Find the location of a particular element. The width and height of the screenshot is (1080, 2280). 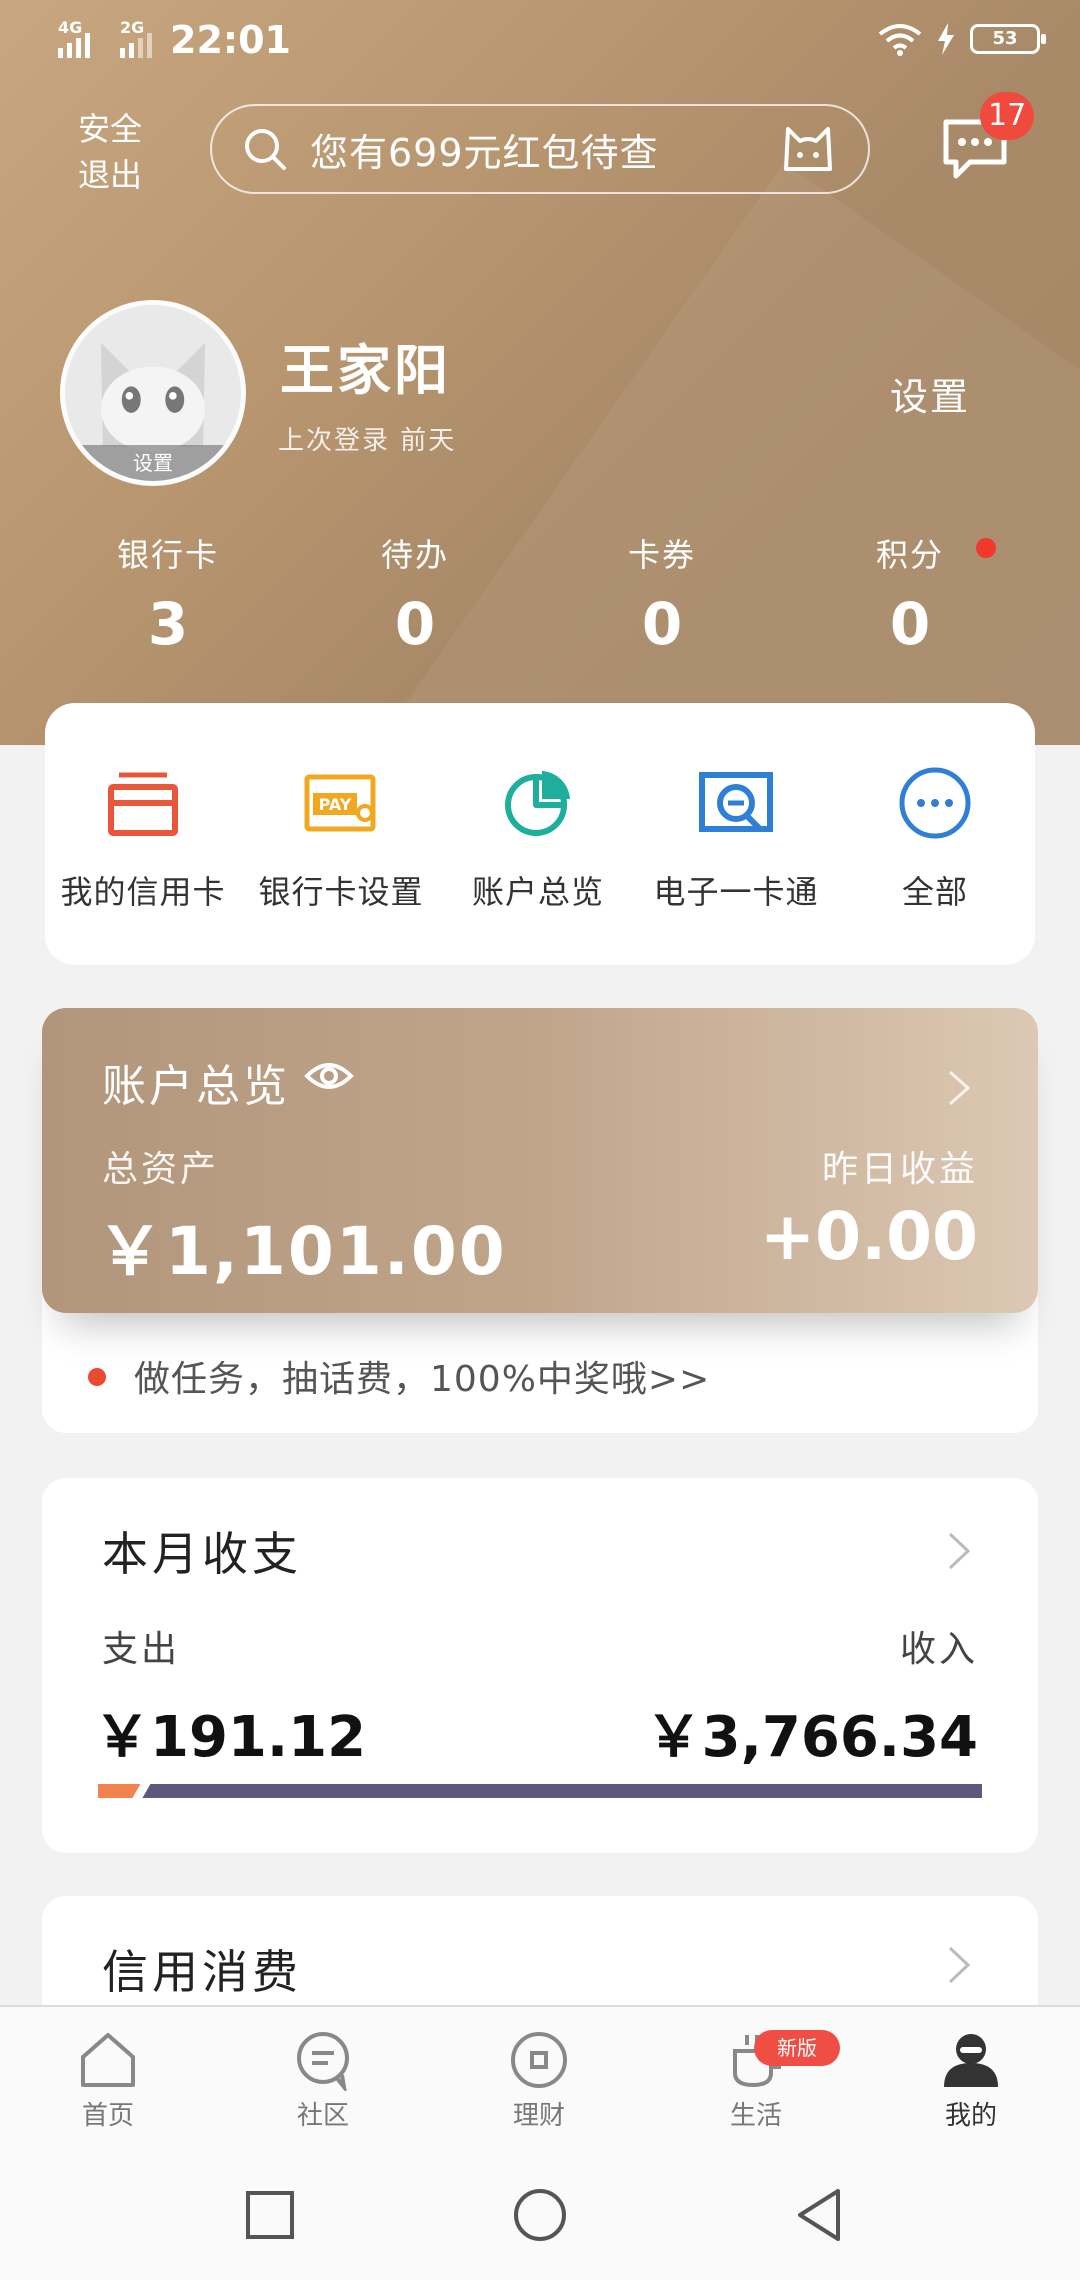

account-overview-card: 账户总览 总资产 ￥1,101.00 昨日收益 +0.00 is located at coordinates (540, 1160).